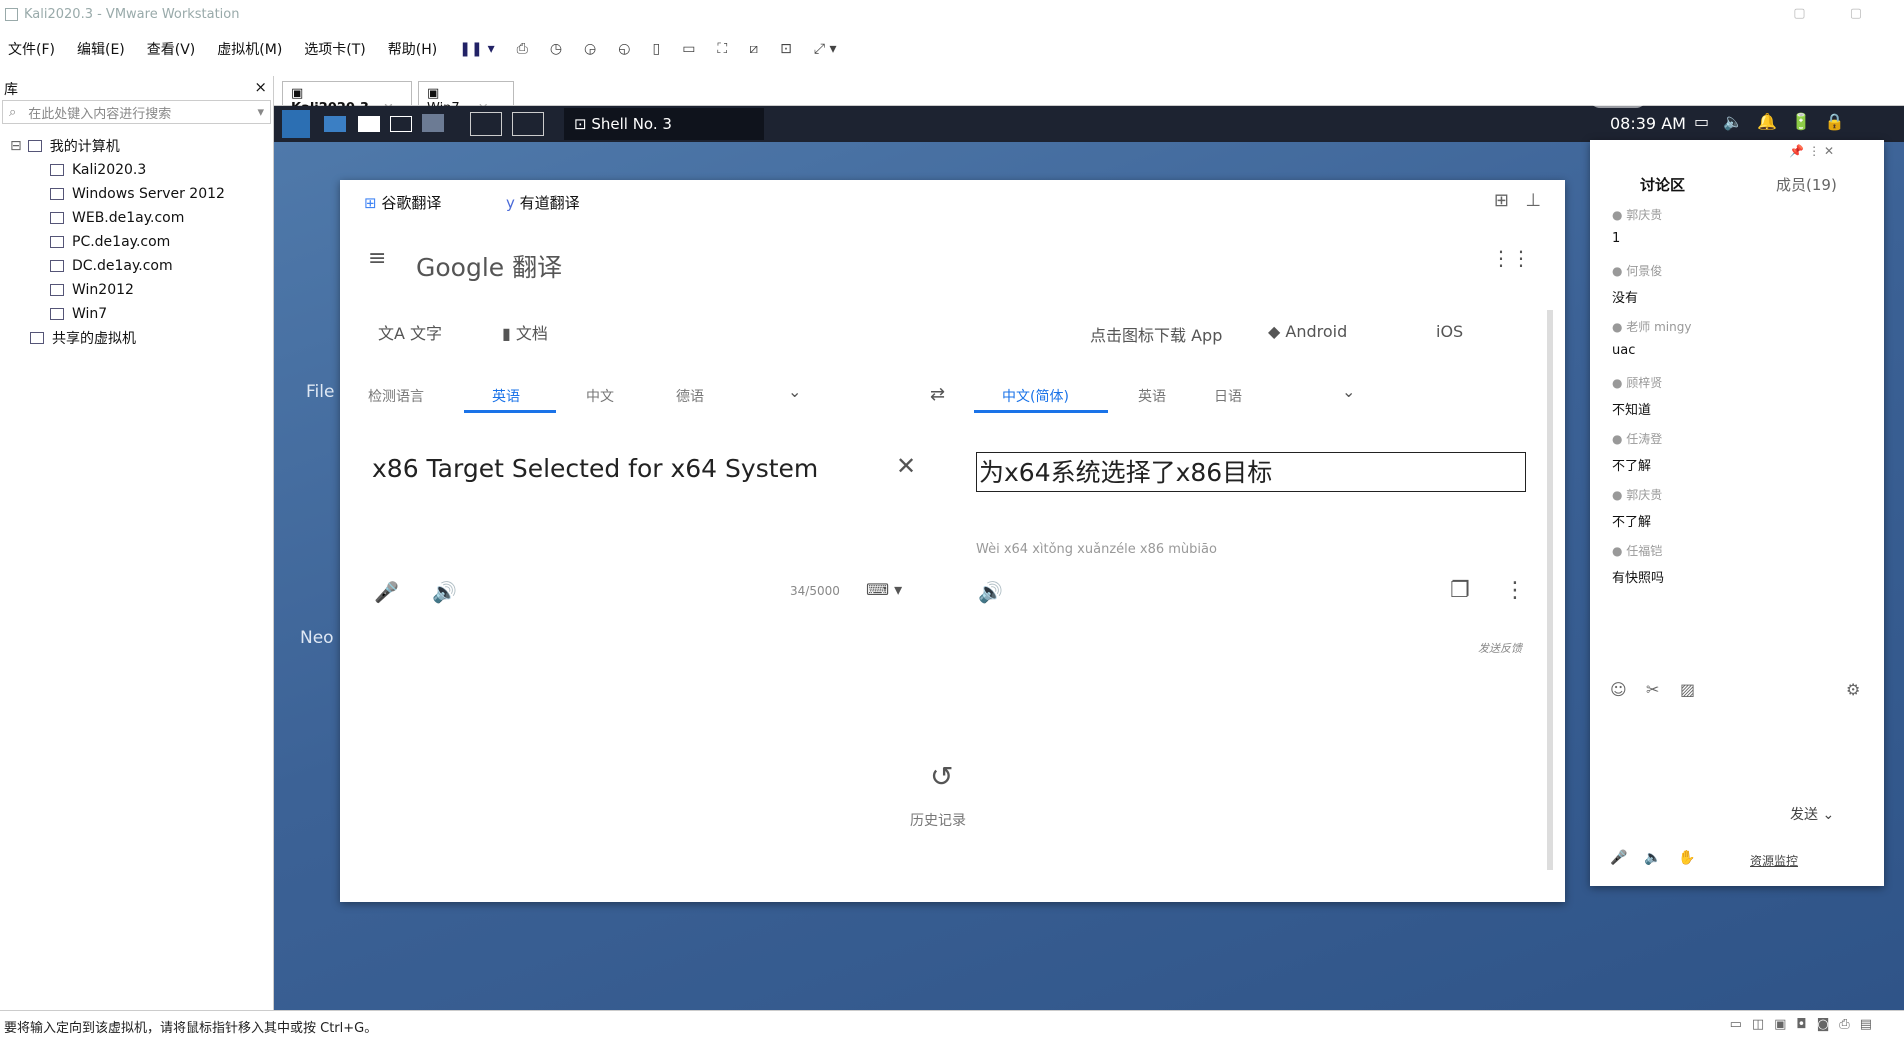  What do you see at coordinates (1853, 689) in the screenshot?
I see `settings-icon: ⚙` at bounding box center [1853, 689].